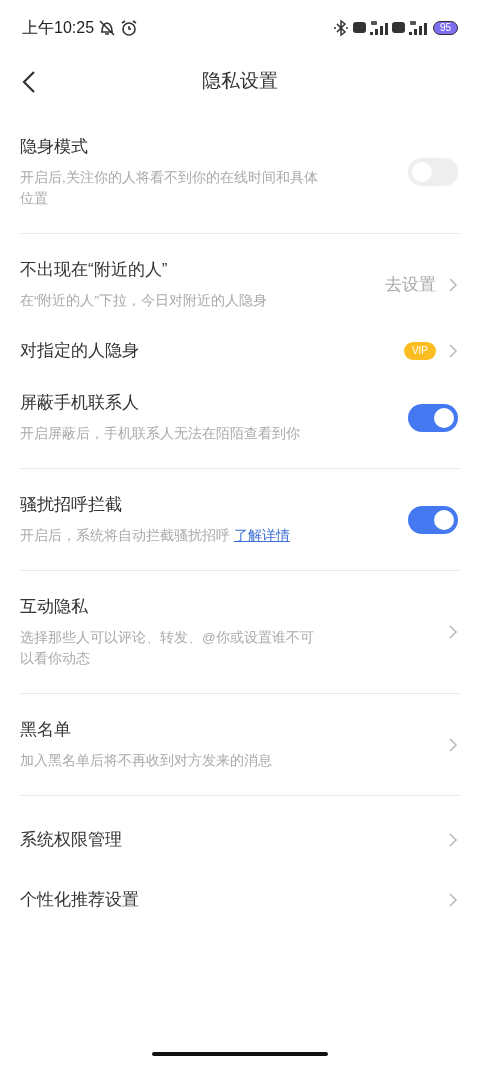  Describe the element at coordinates (155, 536) in the screenshot. I see `setting-description: 开启后，系统将自动拦截骚扰招呼 了解详情` at that location.